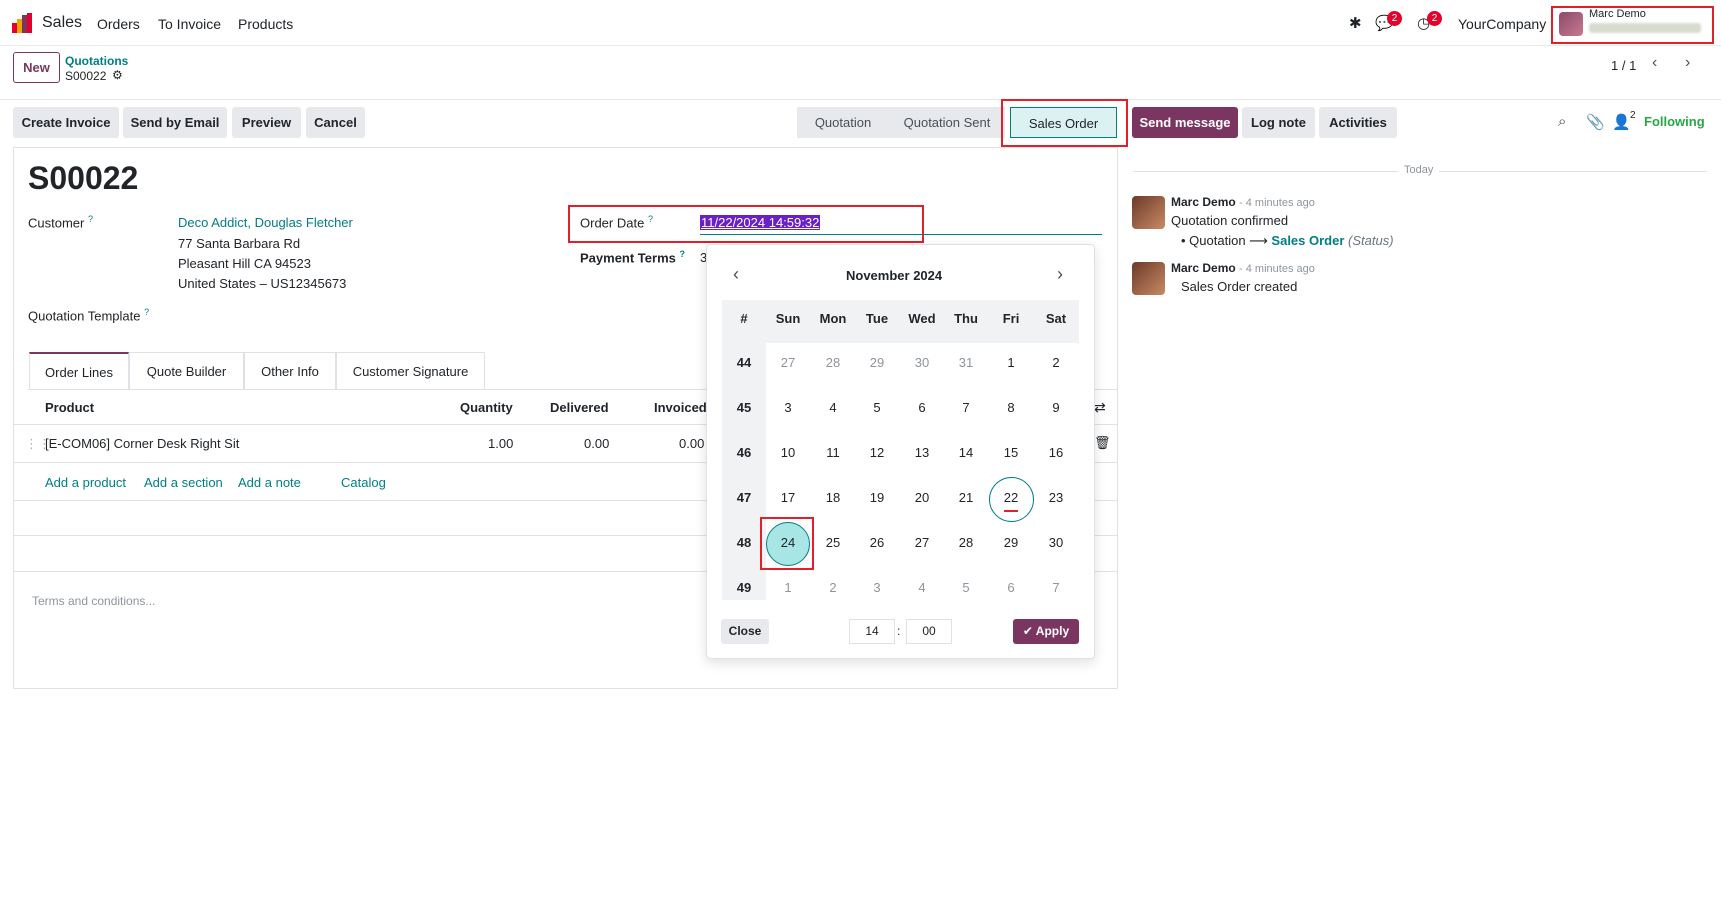  What do you see at coordinates (269, 482) in the screenshot?
I see `add-note-link: Add a note` at bounding box center [269, 482].